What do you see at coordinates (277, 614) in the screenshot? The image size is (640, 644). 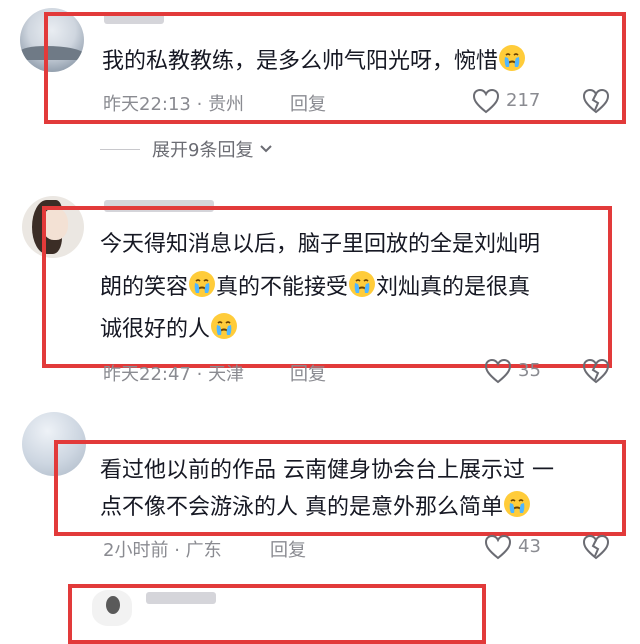 I see `highlight-box` at bounding box center [277, 614].